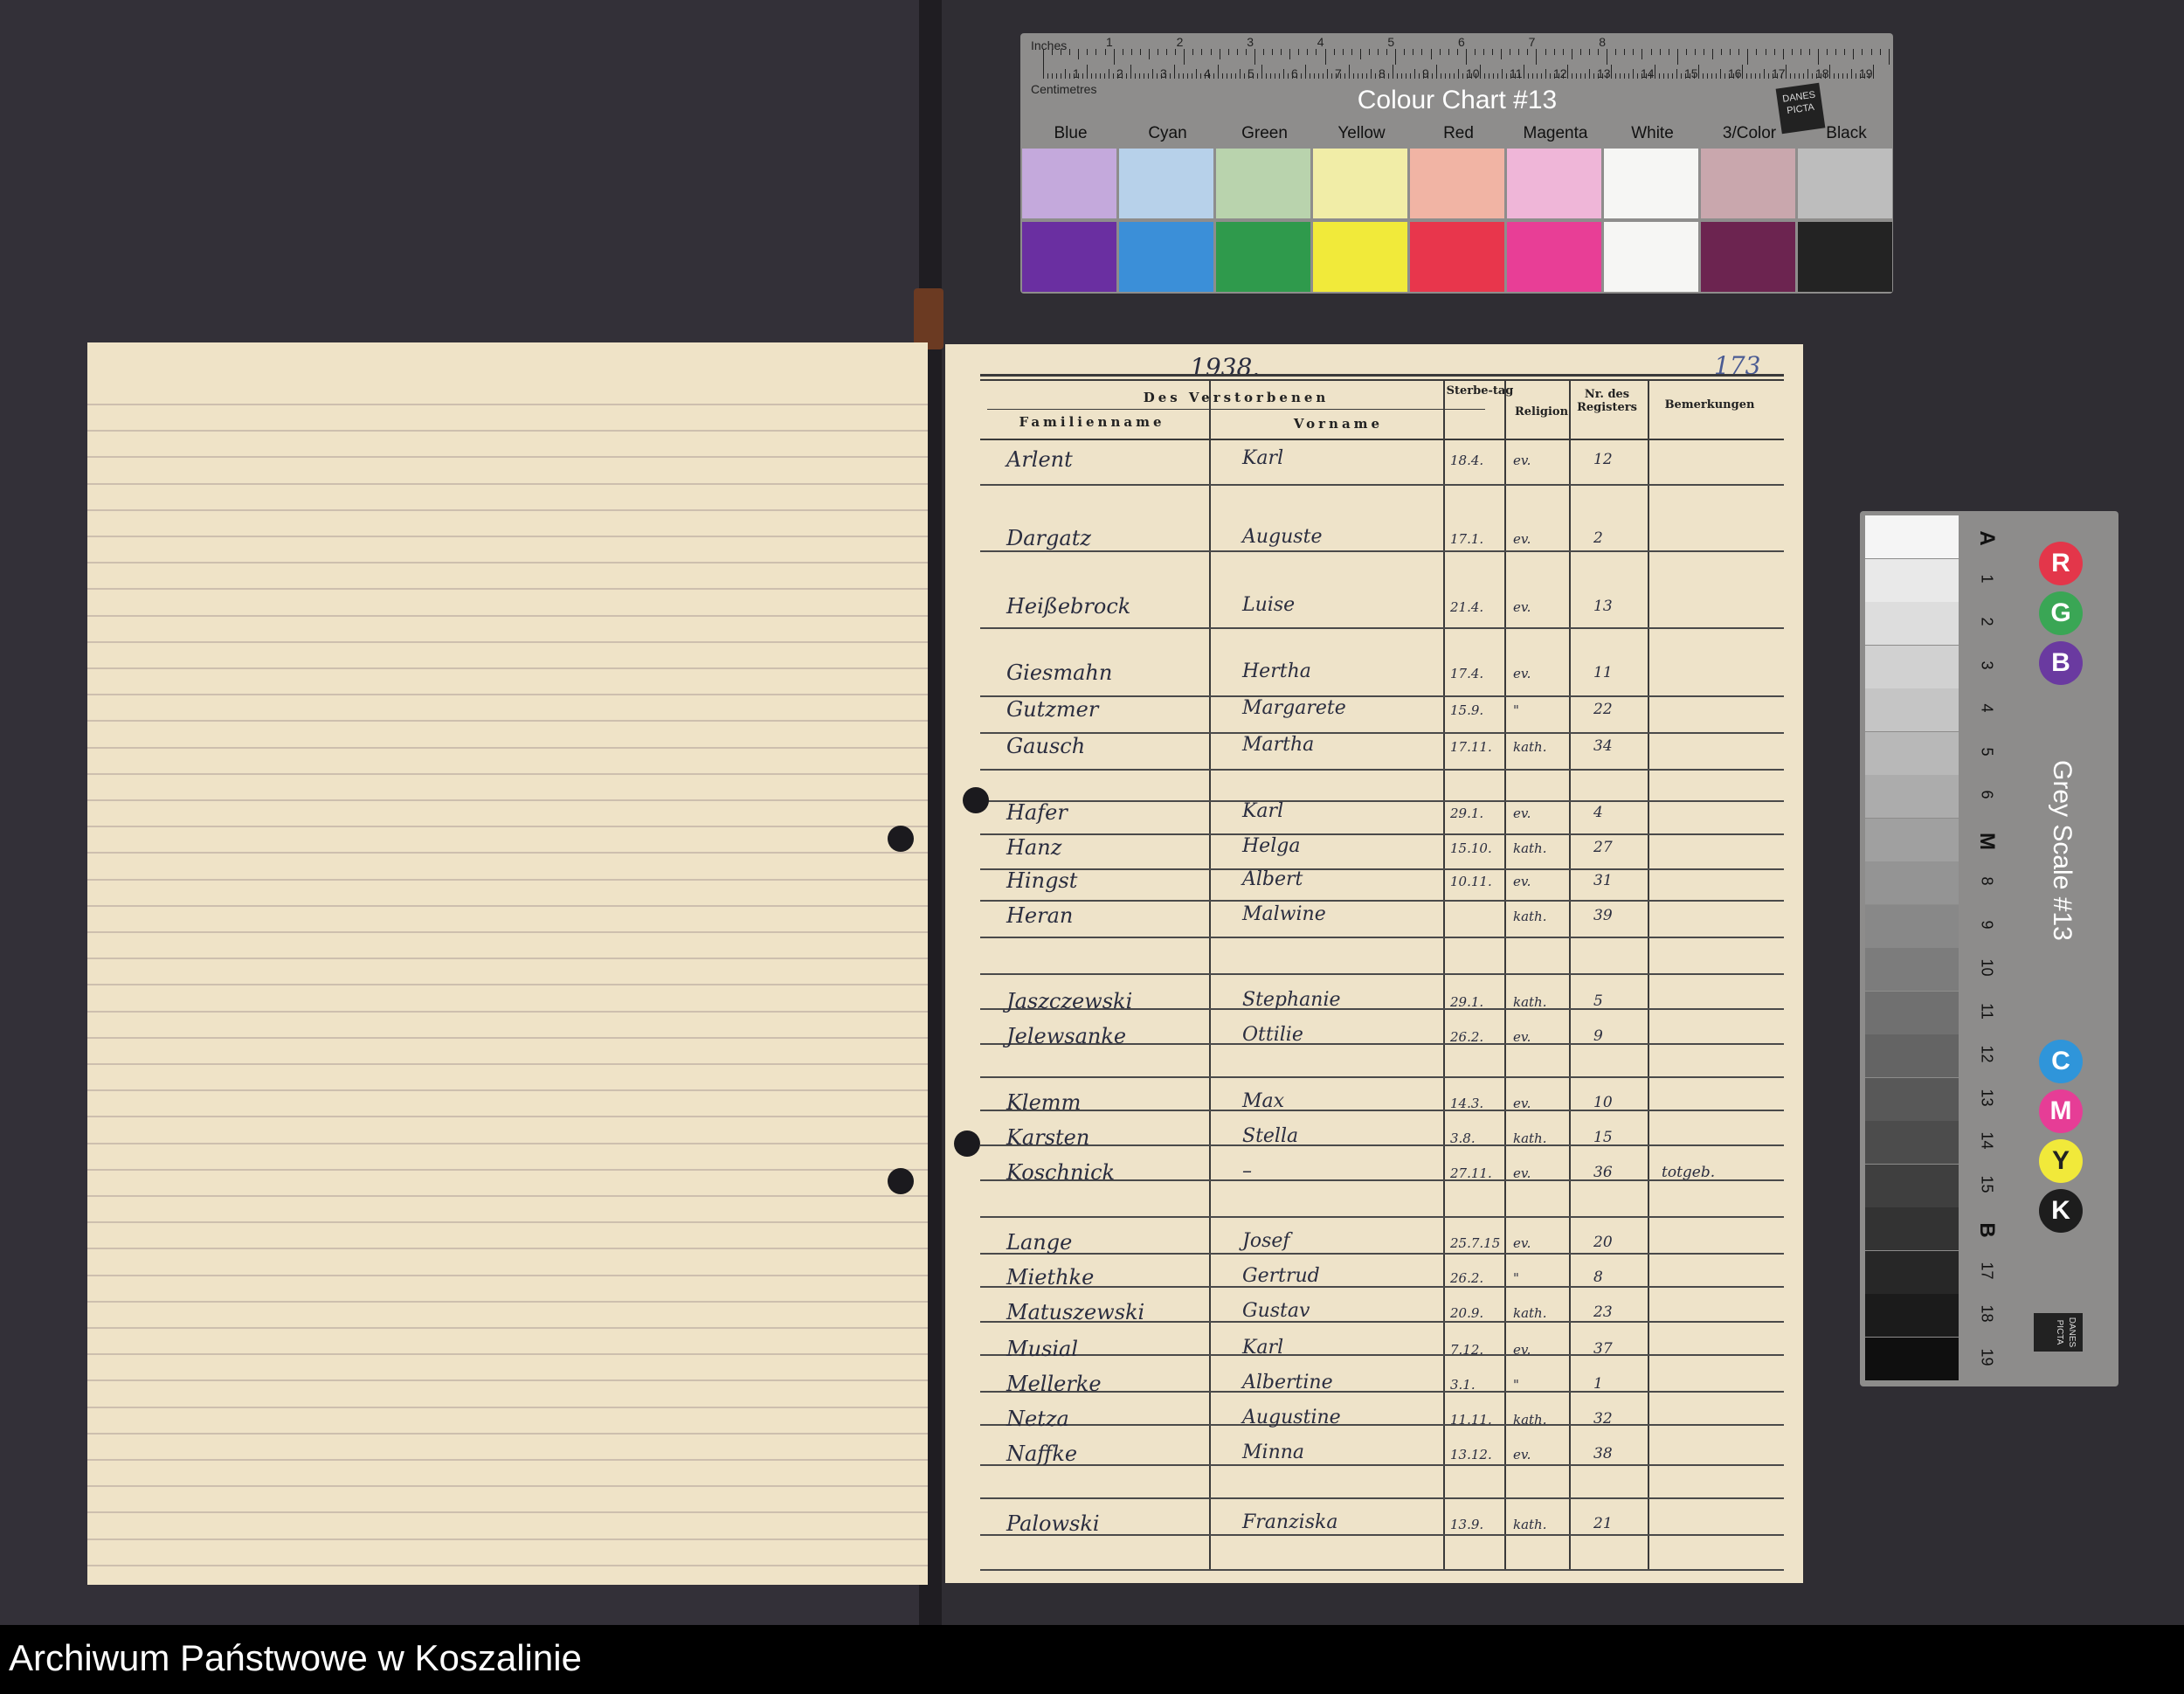 The width and height of the screenshot is (2184, 1694). Describe the element at coordinates (1374, 1141) in the screenshot. I see `register-row: Karsten Stella 3.8. kath. 15` at that location.